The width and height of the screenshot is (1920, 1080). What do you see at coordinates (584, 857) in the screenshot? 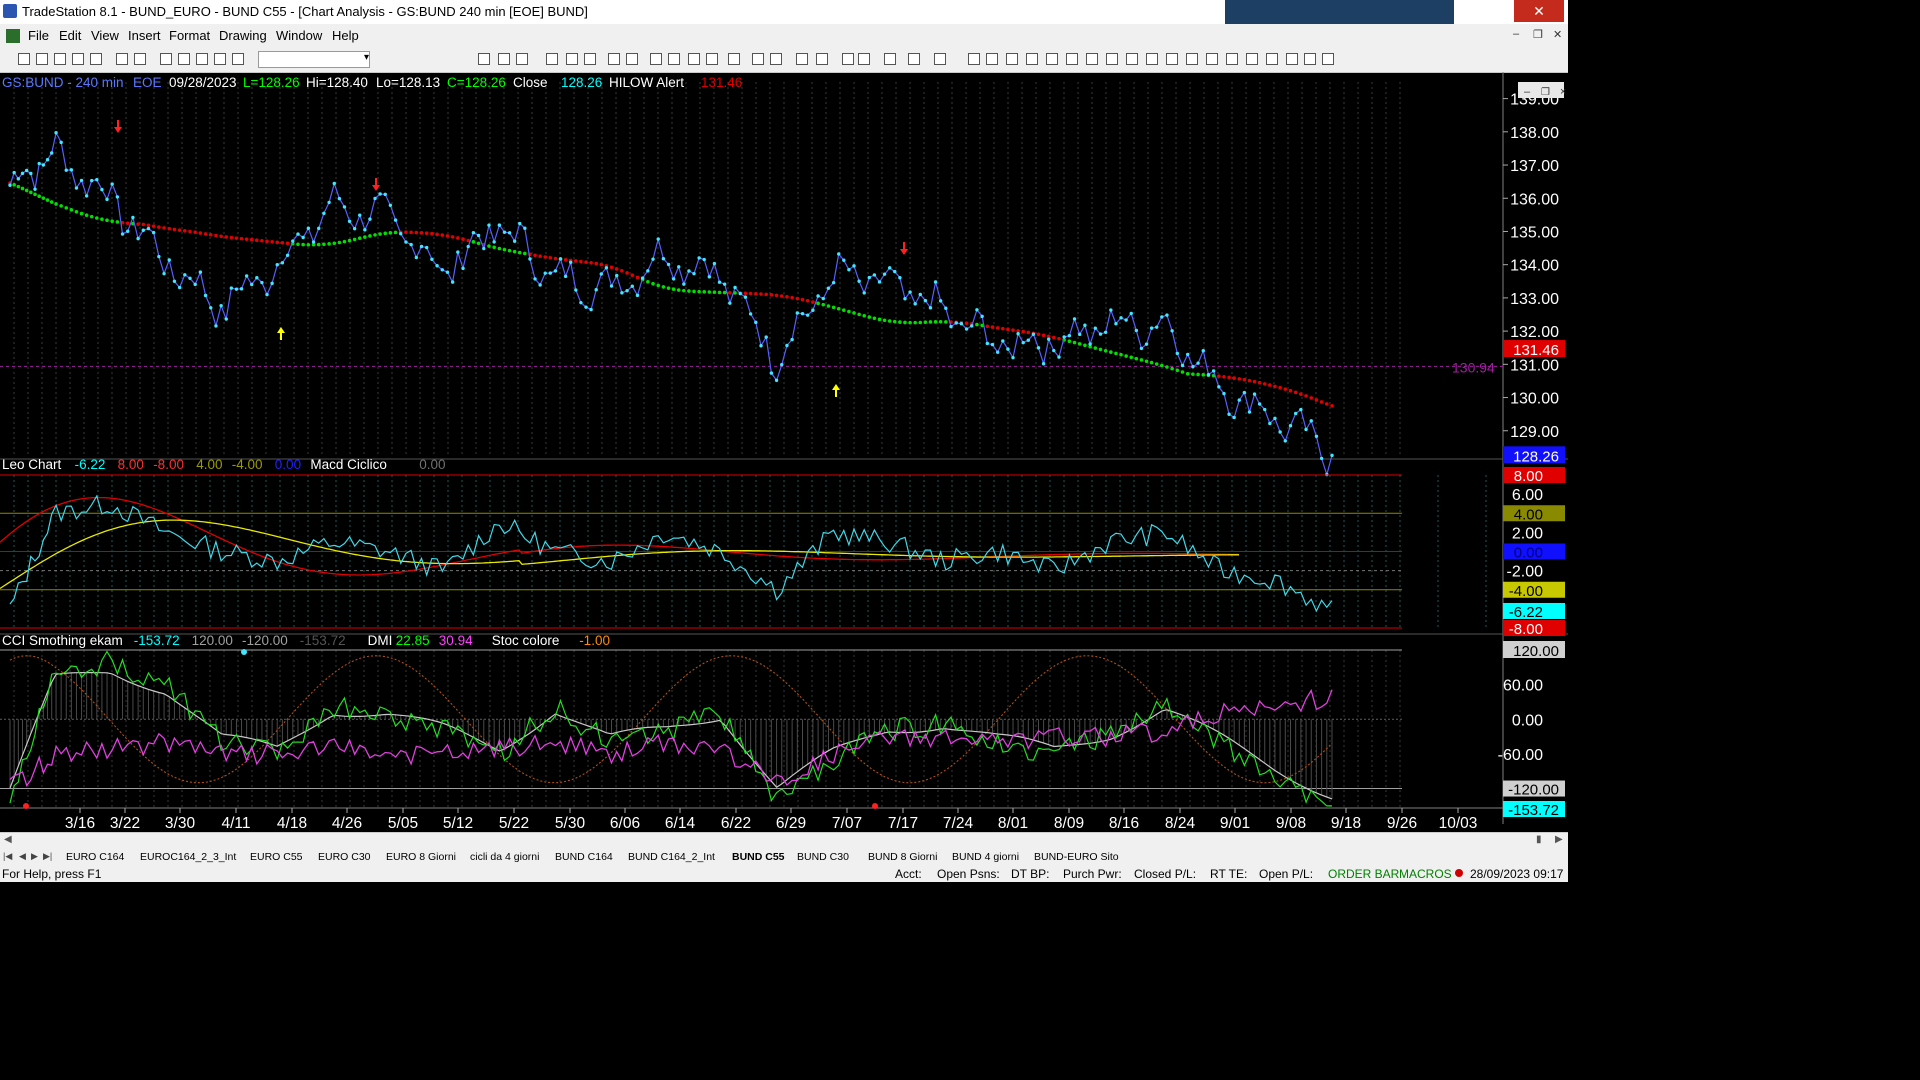
I see `workspace-tab: BUND C164` at bounding box center [584, 857].